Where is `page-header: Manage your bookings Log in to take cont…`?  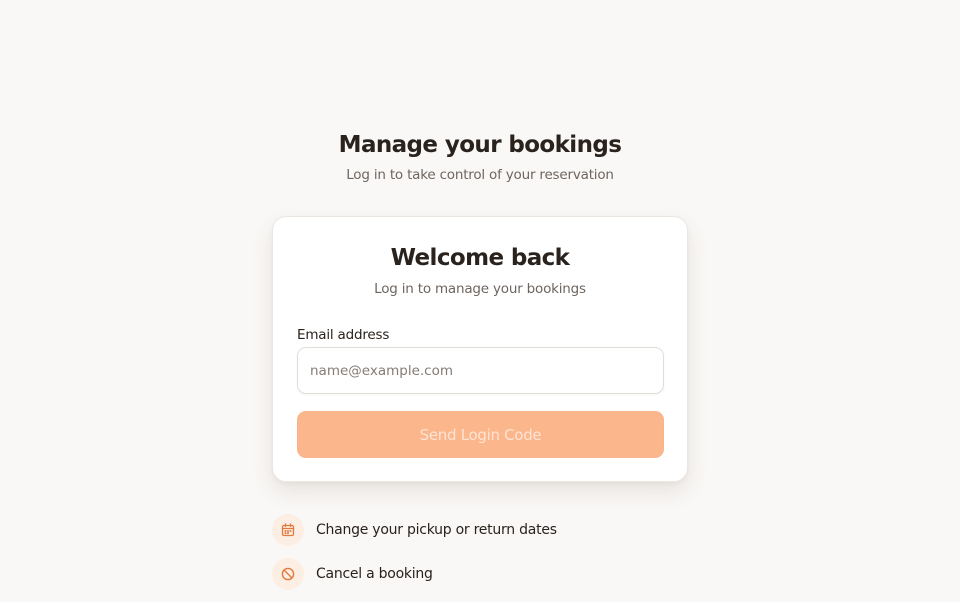 page-header: Manage your bookings Log in to take cont… is located at coordinates (480, 157).